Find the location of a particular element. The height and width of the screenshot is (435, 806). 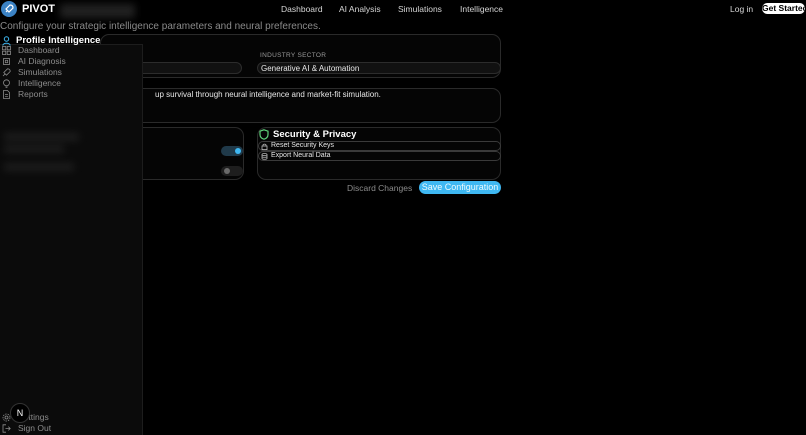

security-title: Security & Privacy is located at coordinates (315, 134).